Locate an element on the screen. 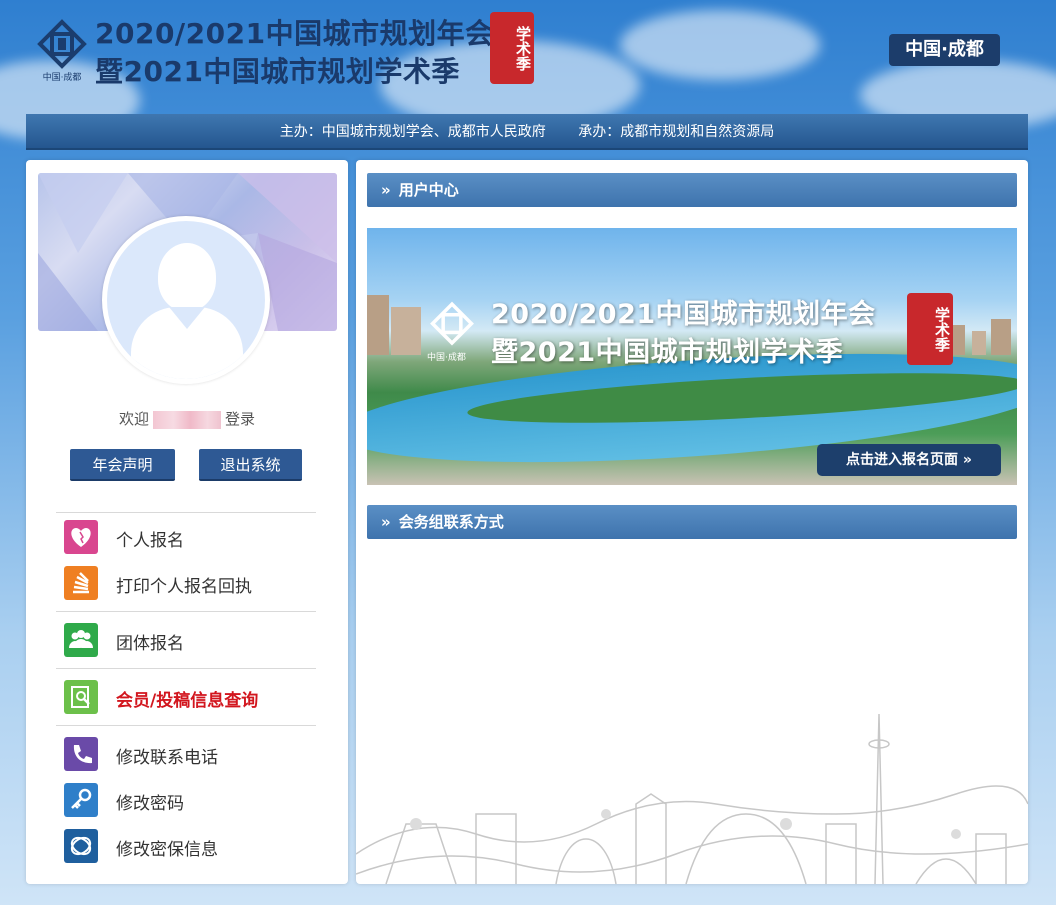  banner-seal: 学术季 is located at coordinates (930, 329).